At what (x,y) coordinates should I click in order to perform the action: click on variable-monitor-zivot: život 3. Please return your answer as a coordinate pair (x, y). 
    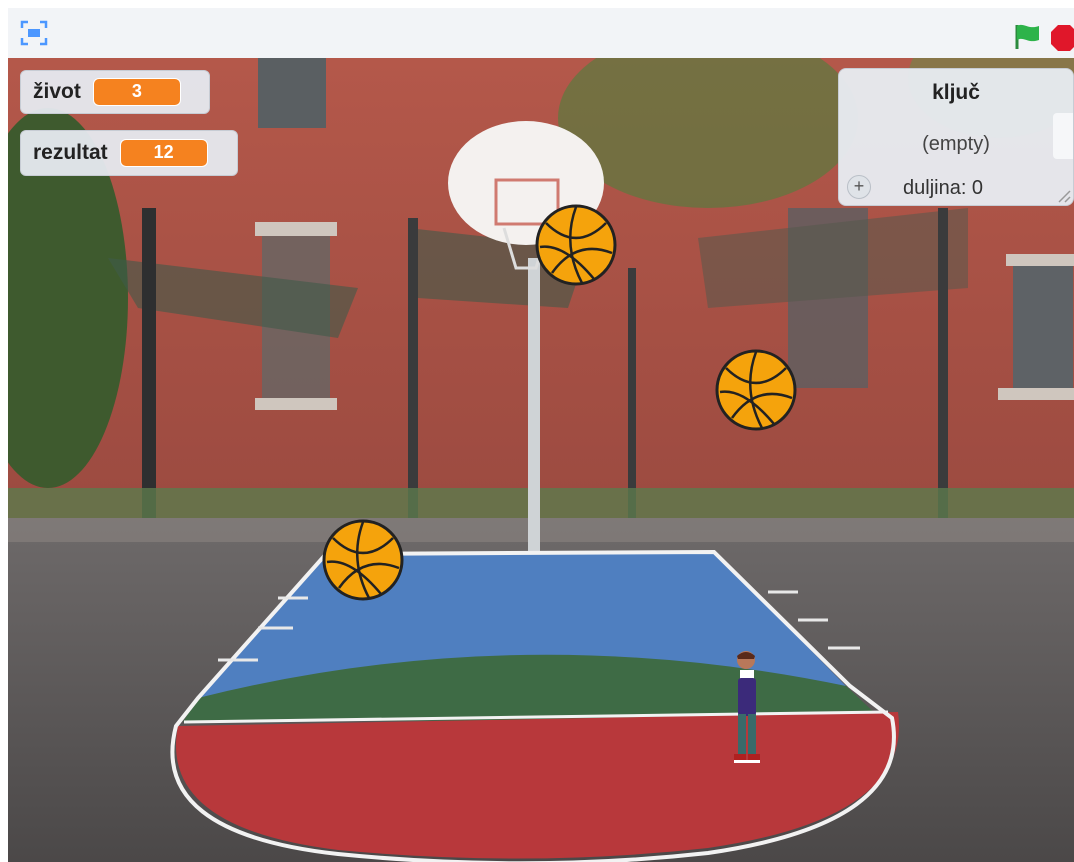
    Looking at the image, I should click on (115, 92).